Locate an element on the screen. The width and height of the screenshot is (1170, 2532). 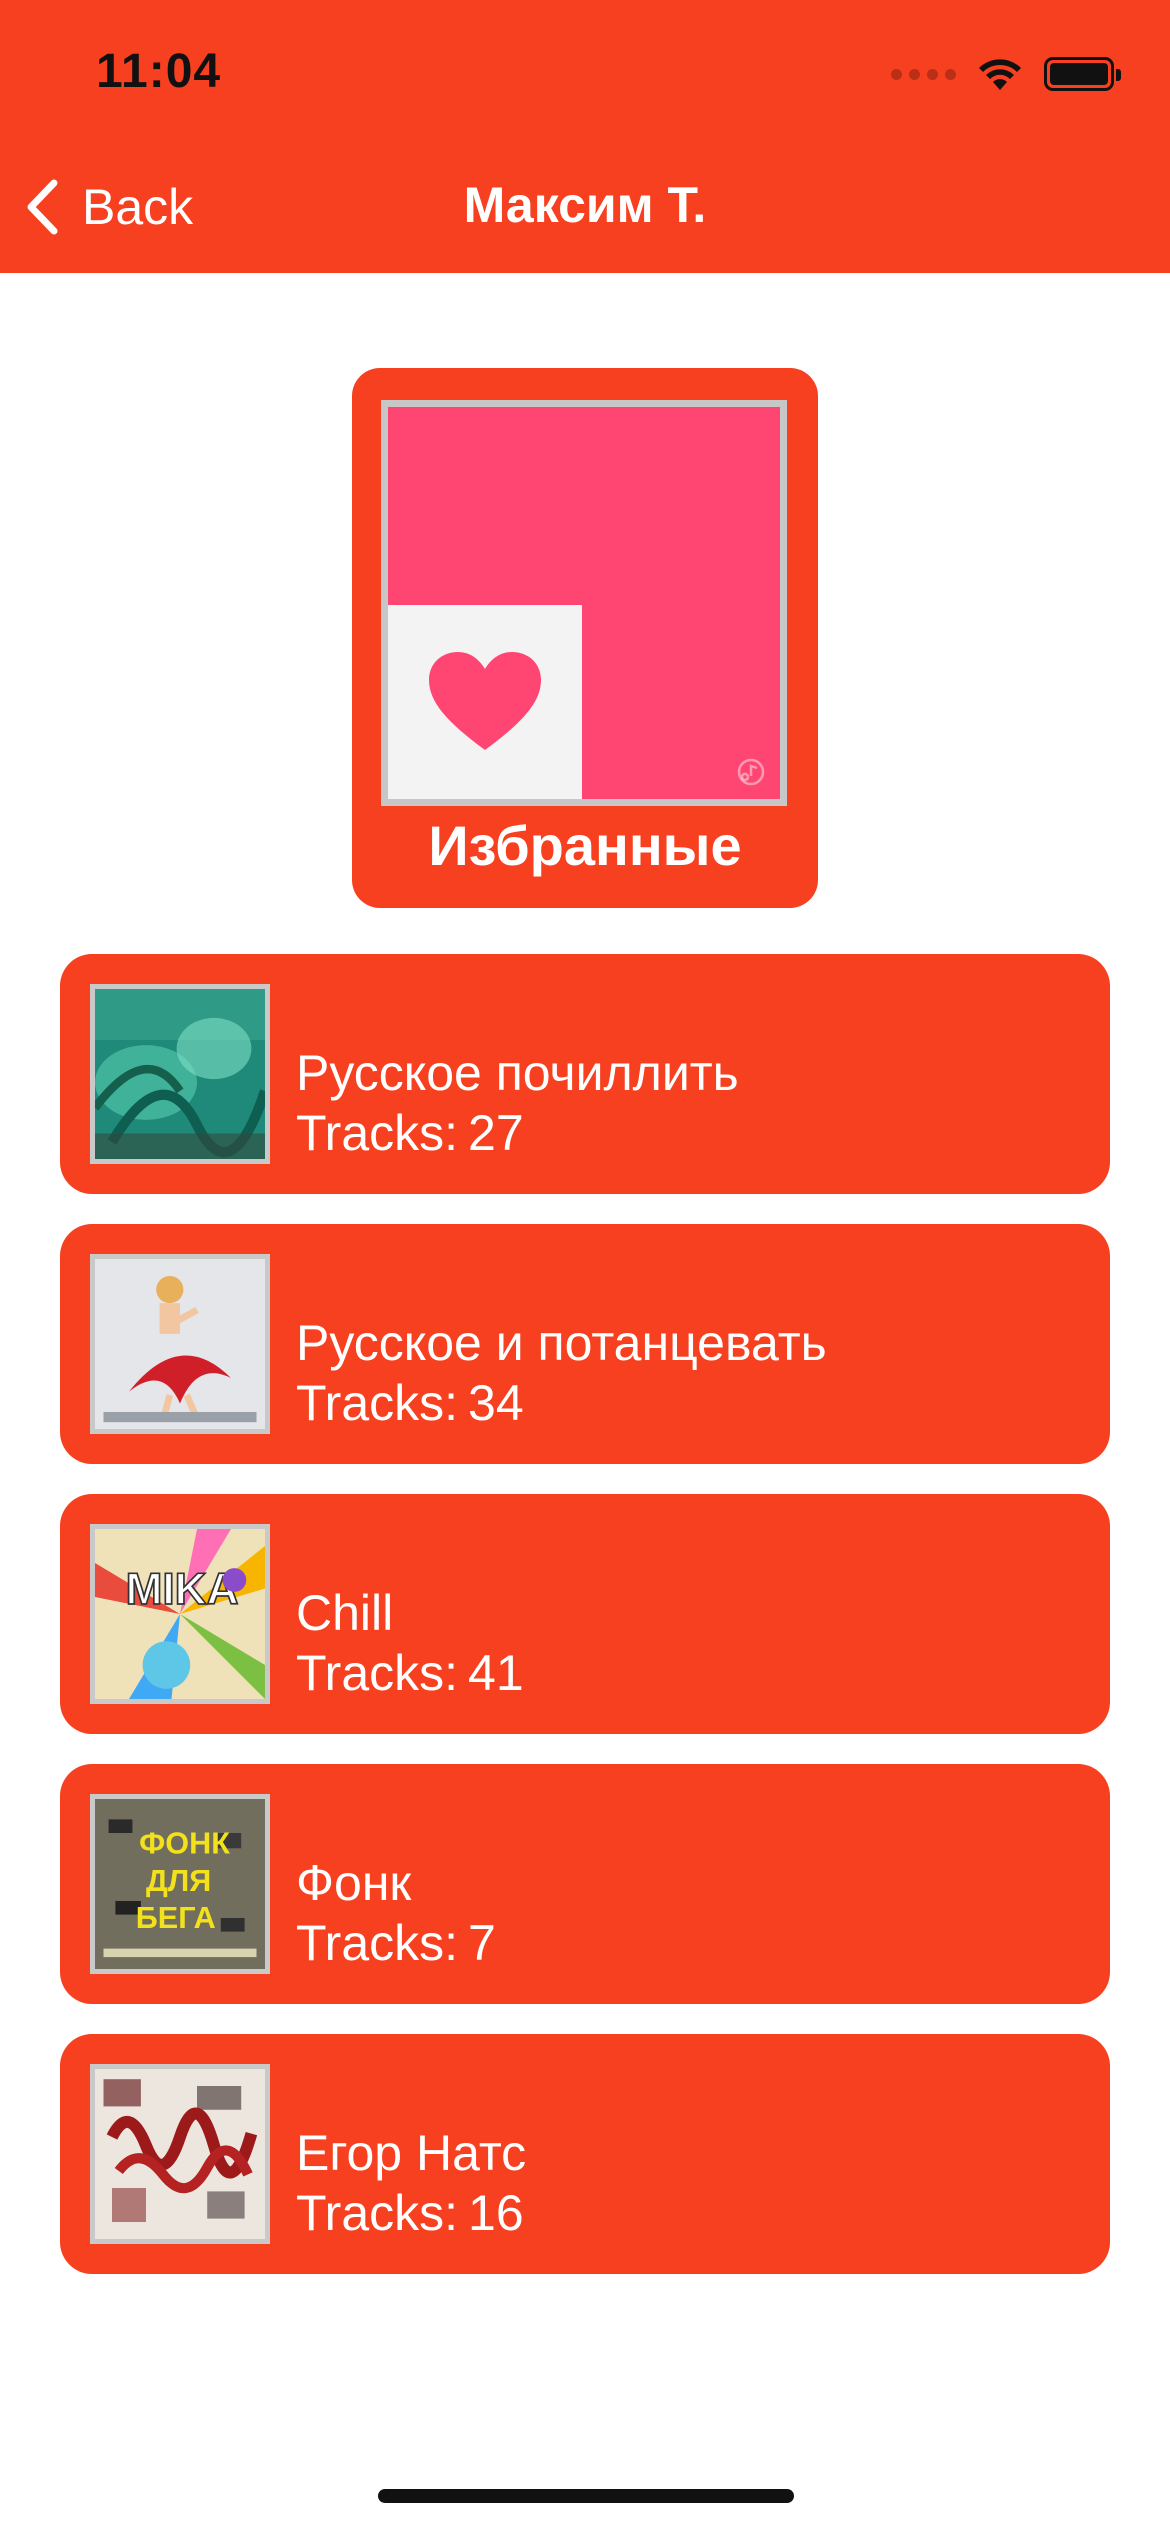
favorites-cover is located at coordinates (584, 603).